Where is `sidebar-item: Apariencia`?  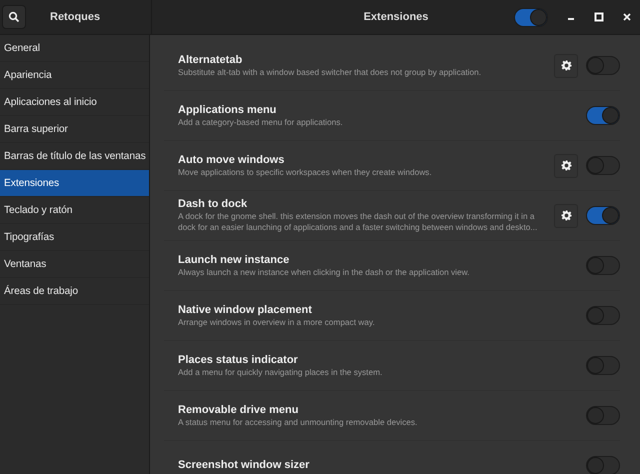
sidebar-item: Apariencia is located at coordinates (74, 75).